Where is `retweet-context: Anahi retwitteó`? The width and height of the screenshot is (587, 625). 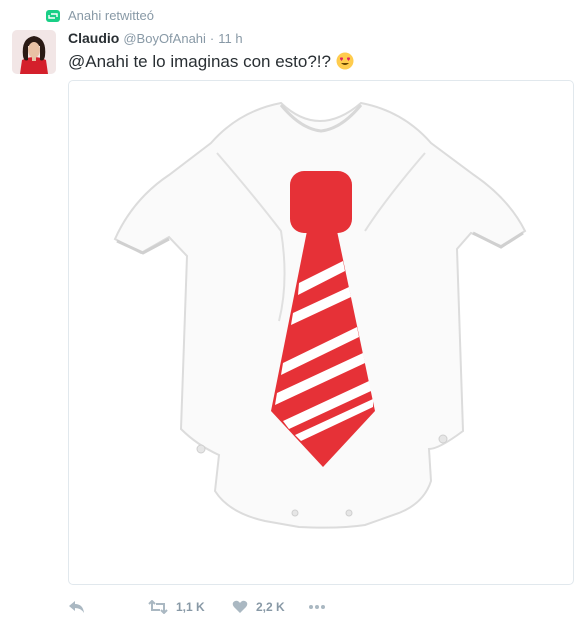 retweet-context: Anahi retwitteó is located at coordinates (100, 15).